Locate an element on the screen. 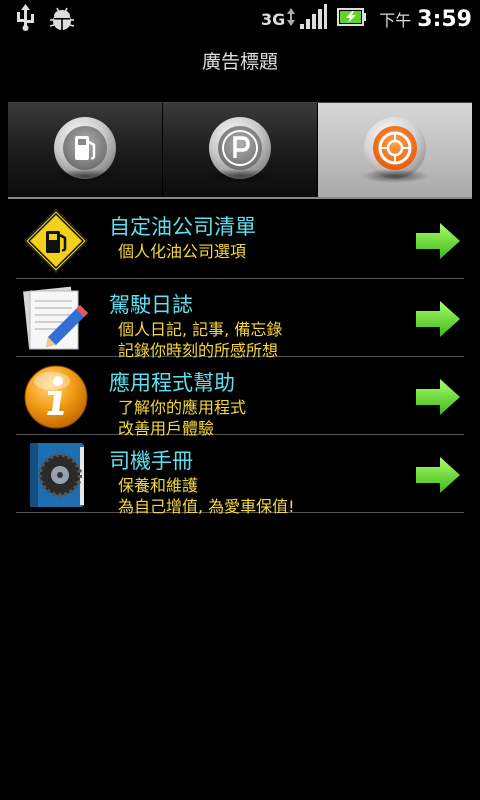  signal-icon is located at coordinates (313, 19).